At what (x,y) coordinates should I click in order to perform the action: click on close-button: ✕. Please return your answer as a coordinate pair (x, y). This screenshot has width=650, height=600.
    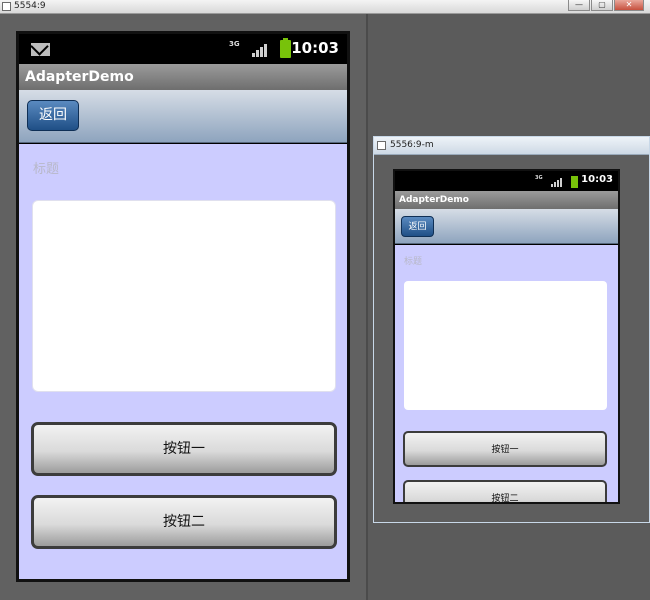
    Looking at the image, I should click on (629, 5).